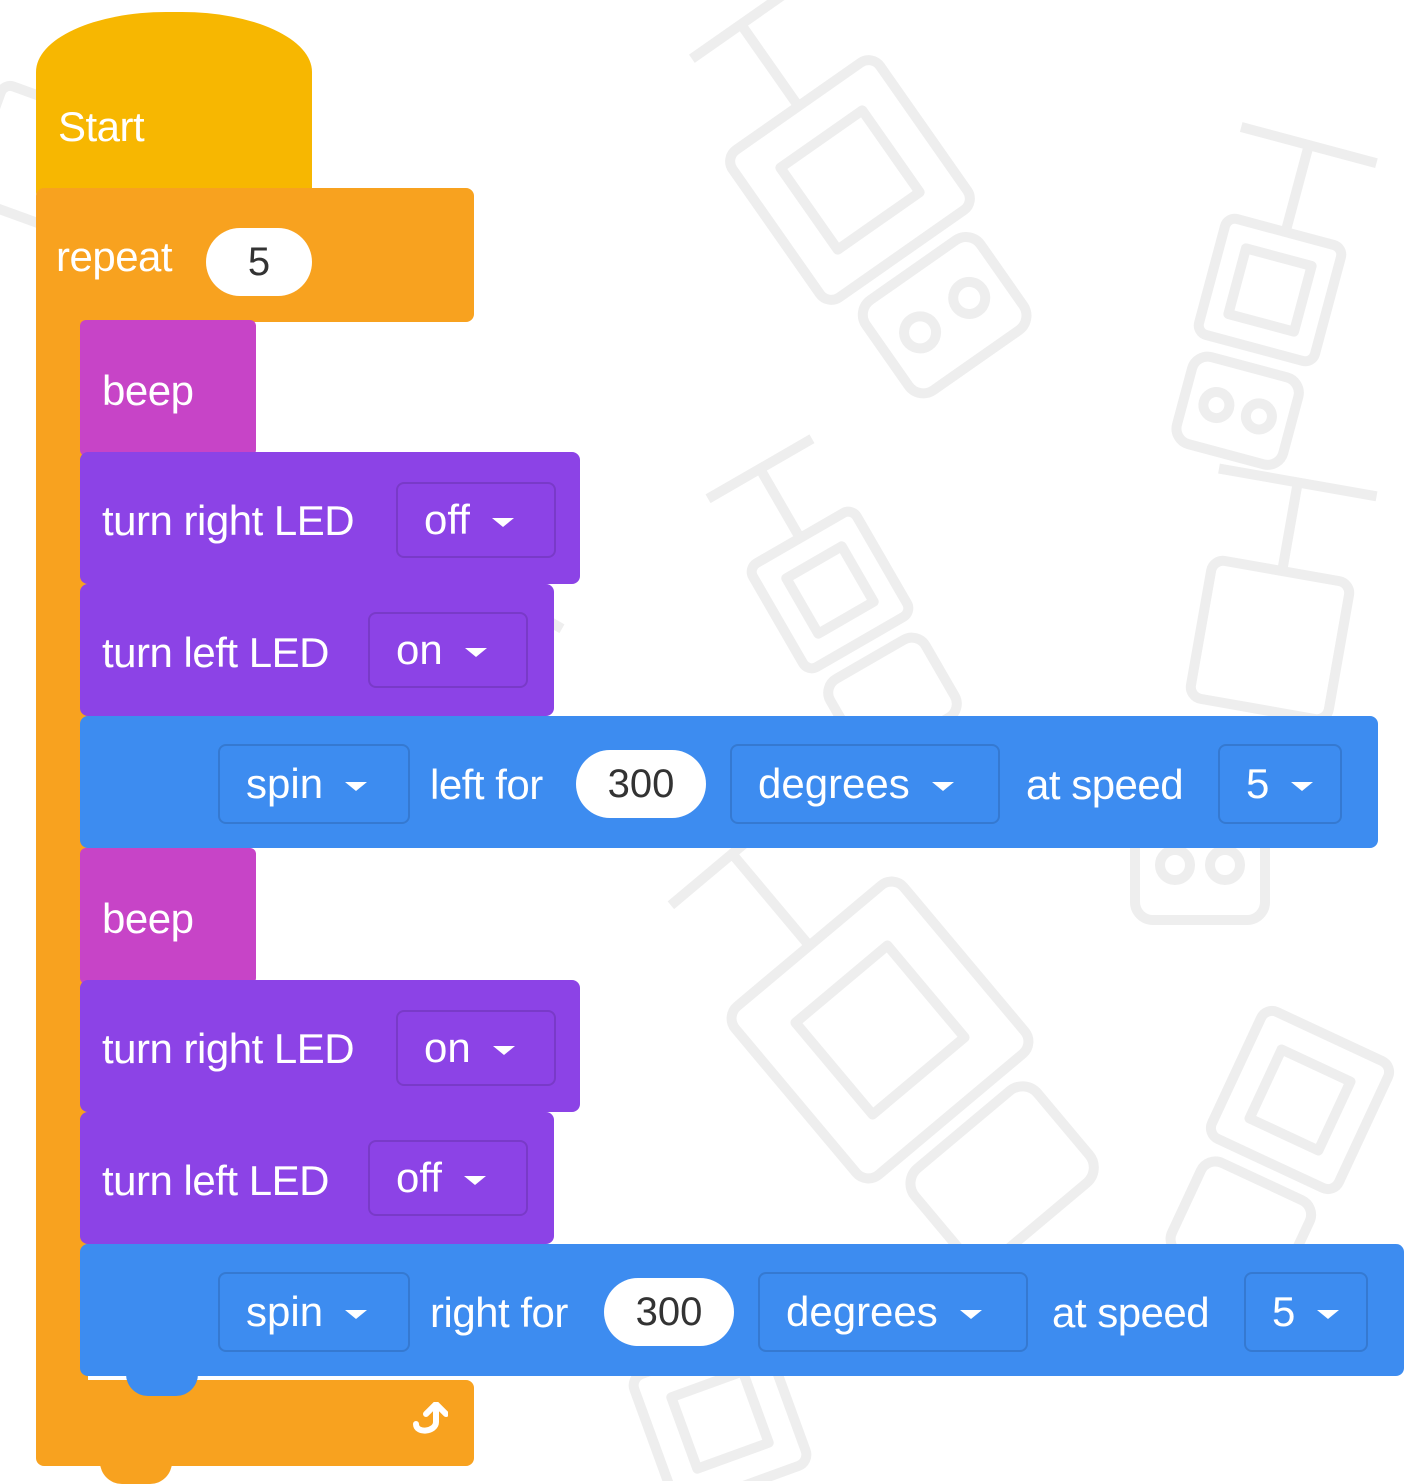  What do you see at coordinates (101, 126) in the screenshot?
I see `start-label: Start` at bounding box center [101, 126].